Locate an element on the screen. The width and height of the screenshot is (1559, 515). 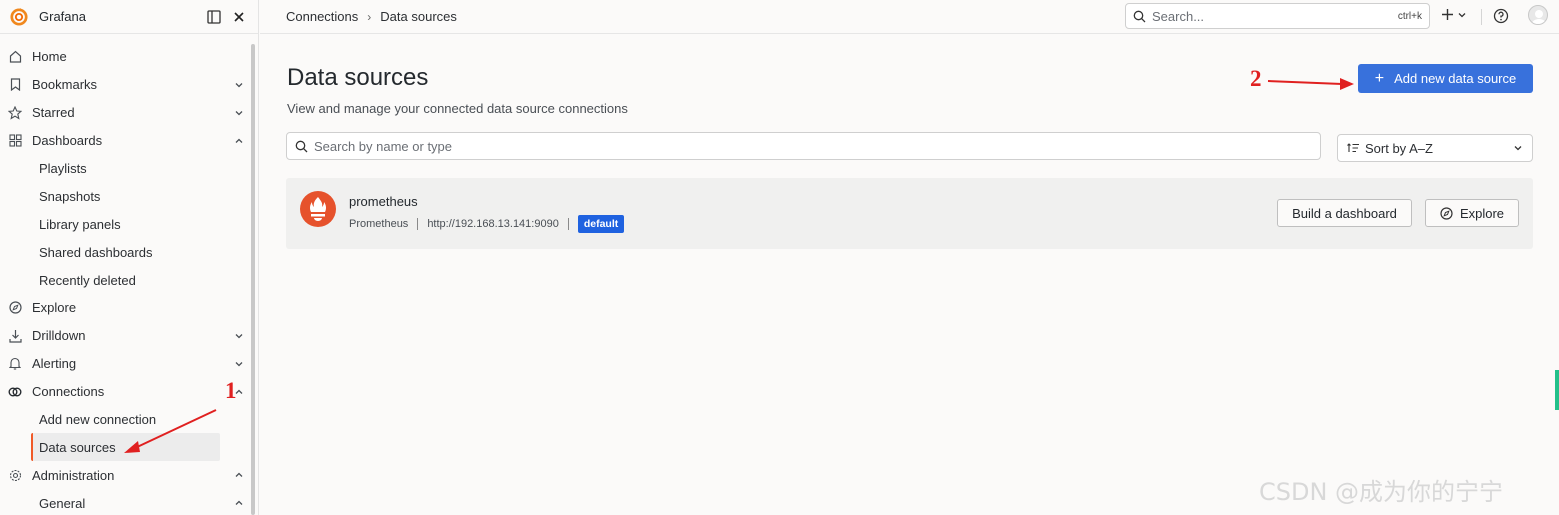
search-placeholder: Search by name or type is located at coordinates (383, 146).